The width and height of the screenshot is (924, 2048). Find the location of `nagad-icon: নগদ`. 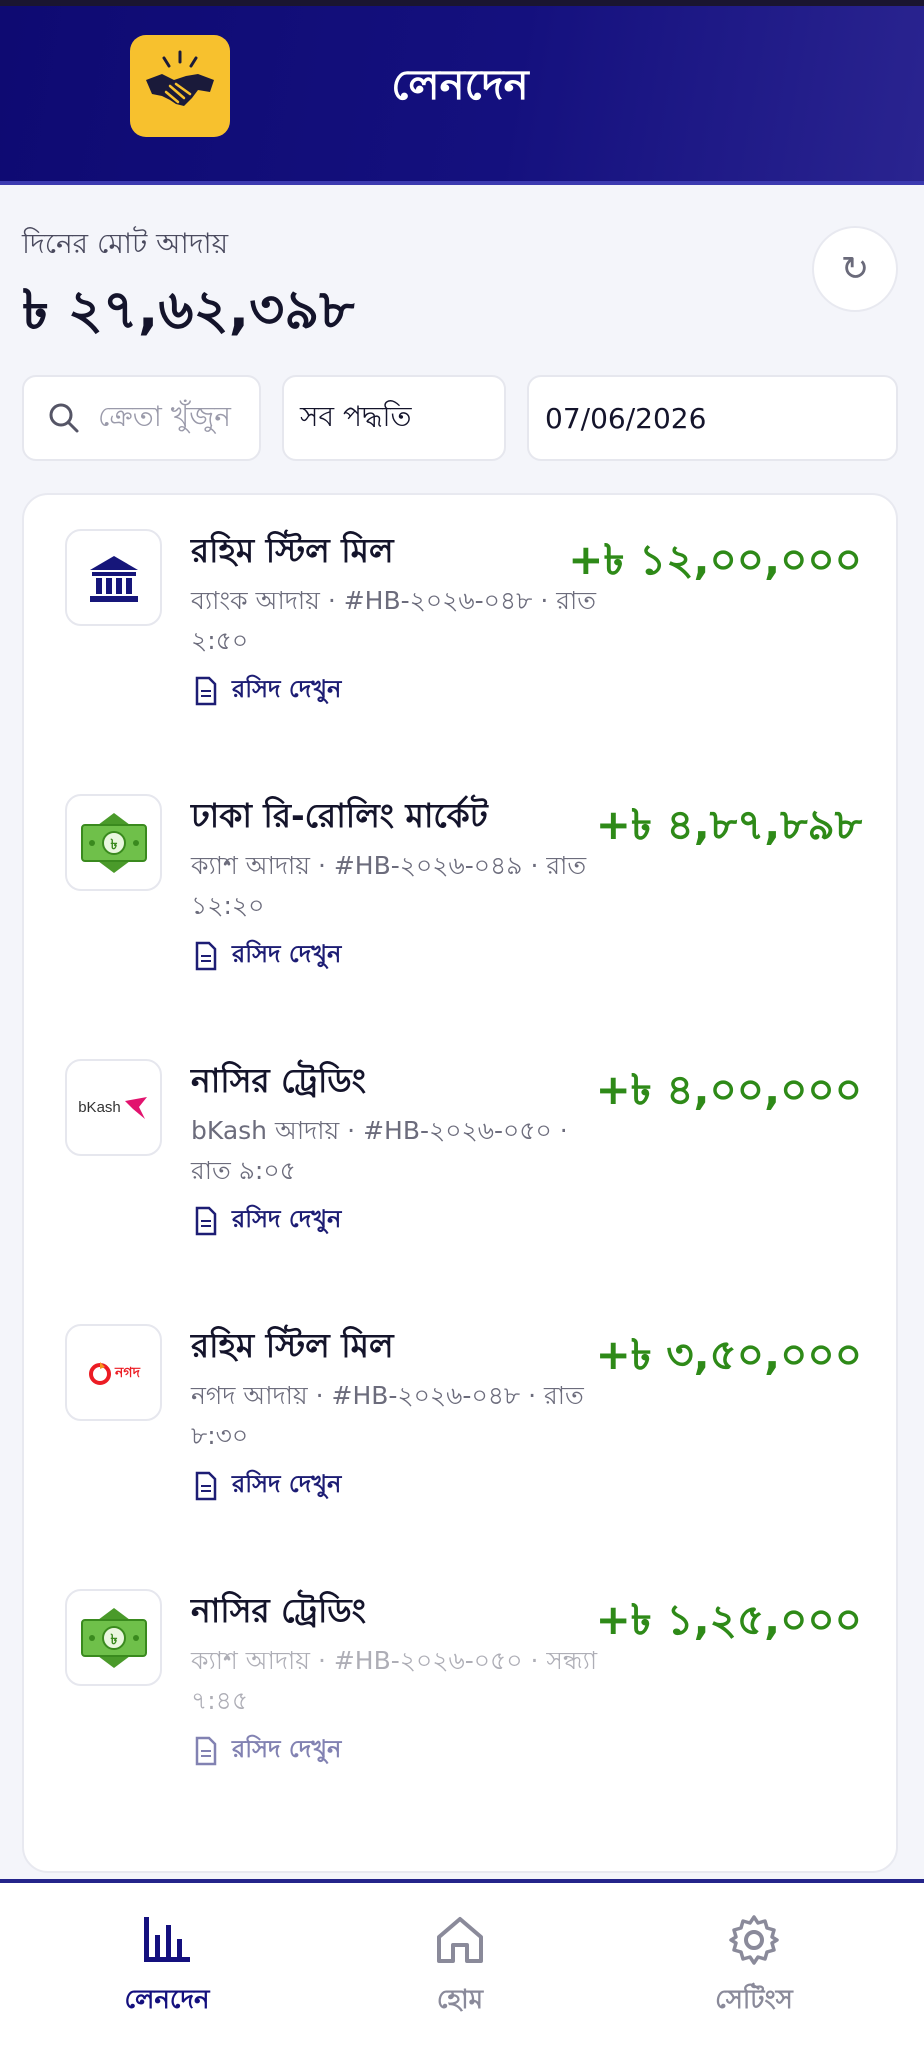

nagad-icon: নগদ is located at coordinates (113, 1372).